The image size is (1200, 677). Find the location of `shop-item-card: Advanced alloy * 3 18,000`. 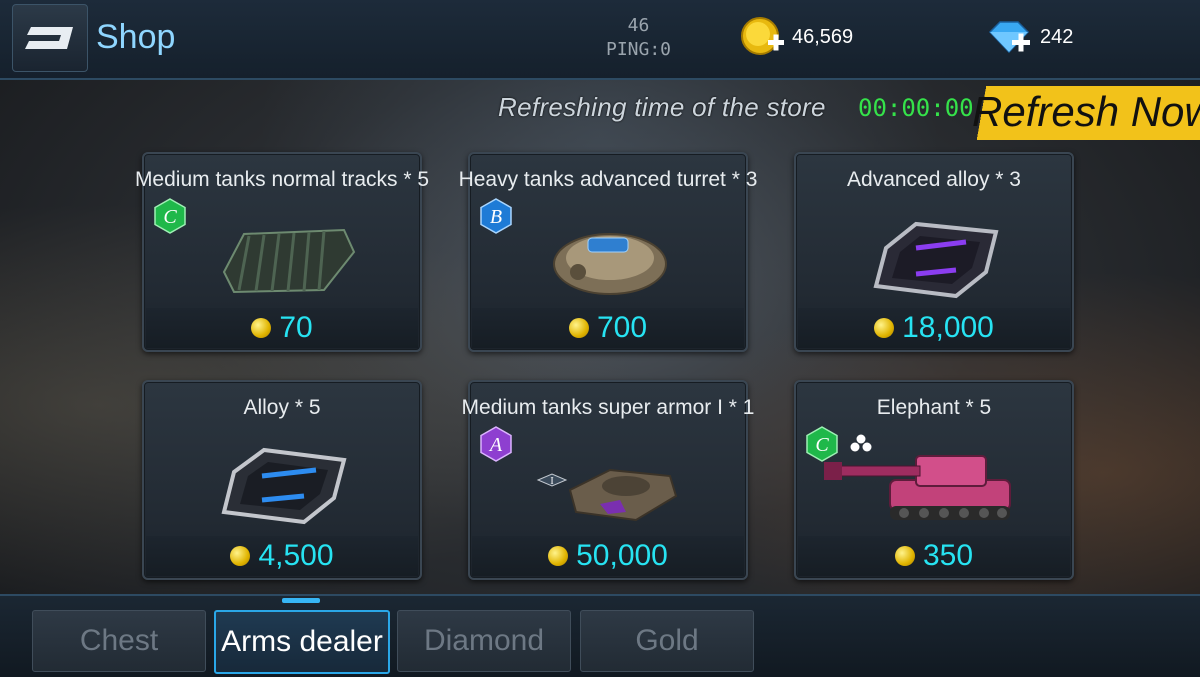

shop-item-card: Advanced alloy * 3 18,000 is located at coordinates (934, 252).